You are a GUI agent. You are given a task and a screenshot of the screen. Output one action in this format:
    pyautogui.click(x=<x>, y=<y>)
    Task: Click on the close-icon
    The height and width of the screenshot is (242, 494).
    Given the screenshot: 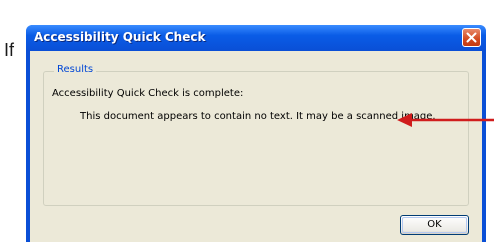 What is the action you would take?
    pyautogui.click(x=471, y=37)
    